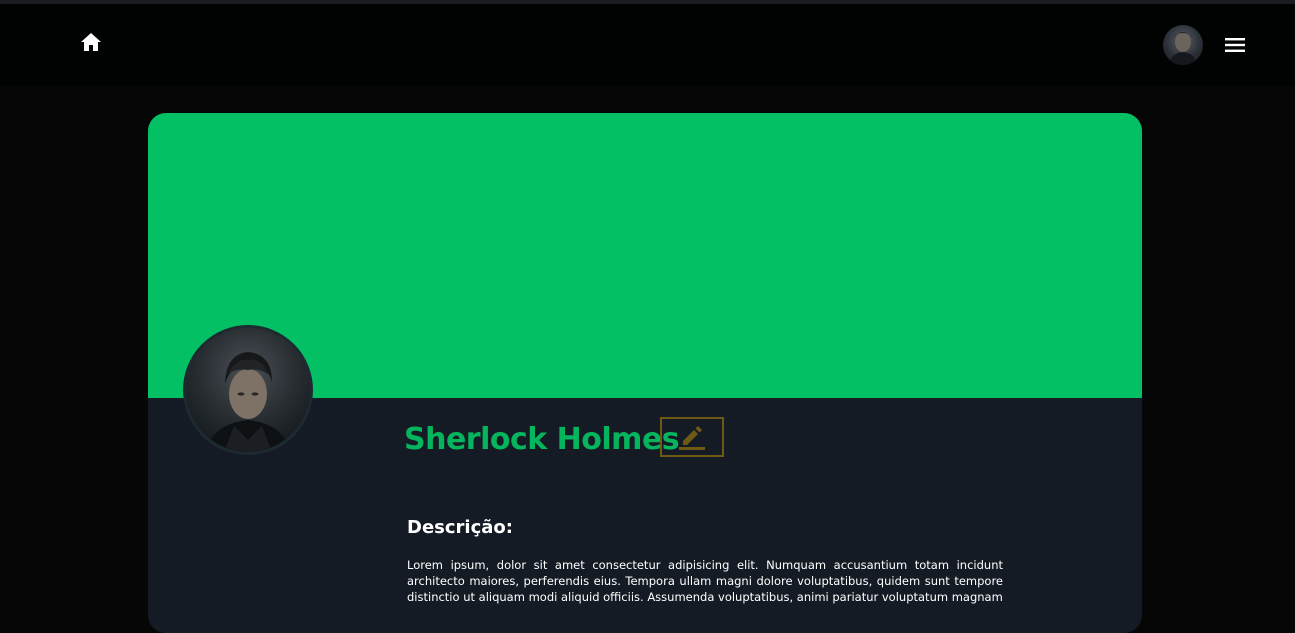  What do you see at coordinates (248, 402) in the screenshot?
I see `profile-avatar-image` at bounding box center [248, 402].